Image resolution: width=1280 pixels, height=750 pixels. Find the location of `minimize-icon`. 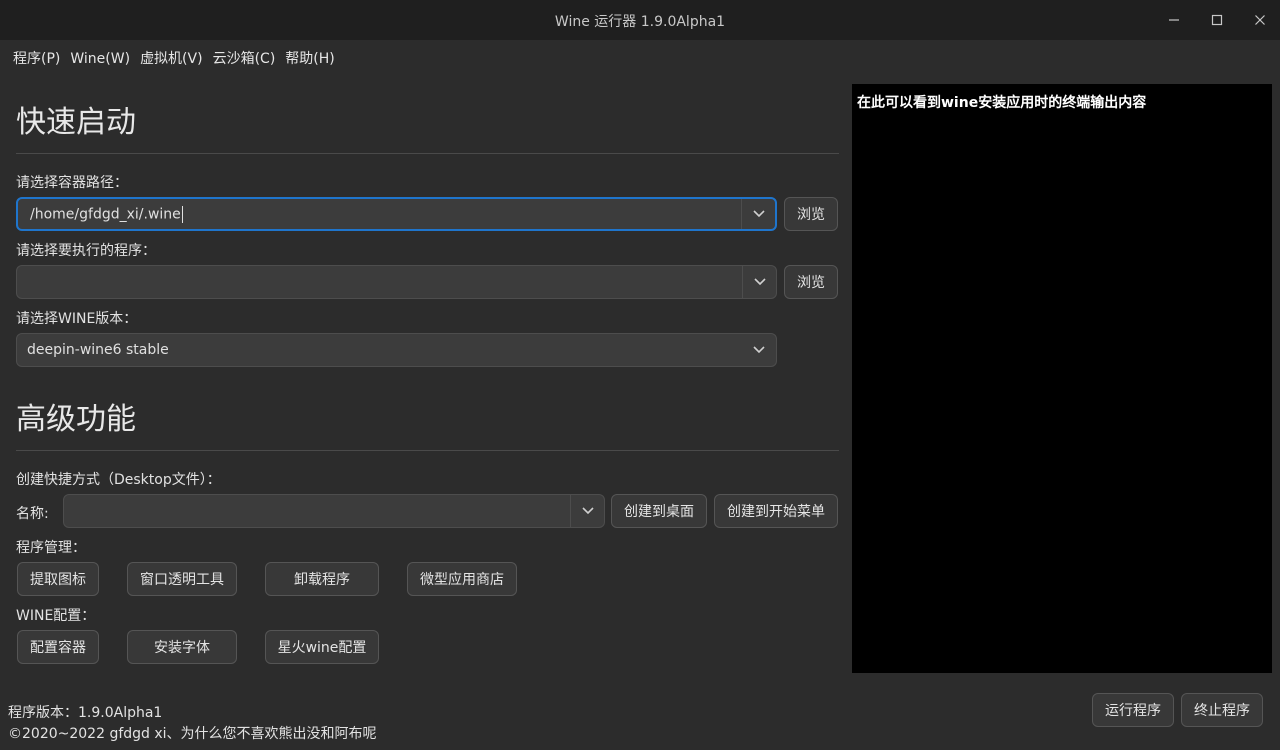

minimize-icon is located at coordinates (1174, 20).